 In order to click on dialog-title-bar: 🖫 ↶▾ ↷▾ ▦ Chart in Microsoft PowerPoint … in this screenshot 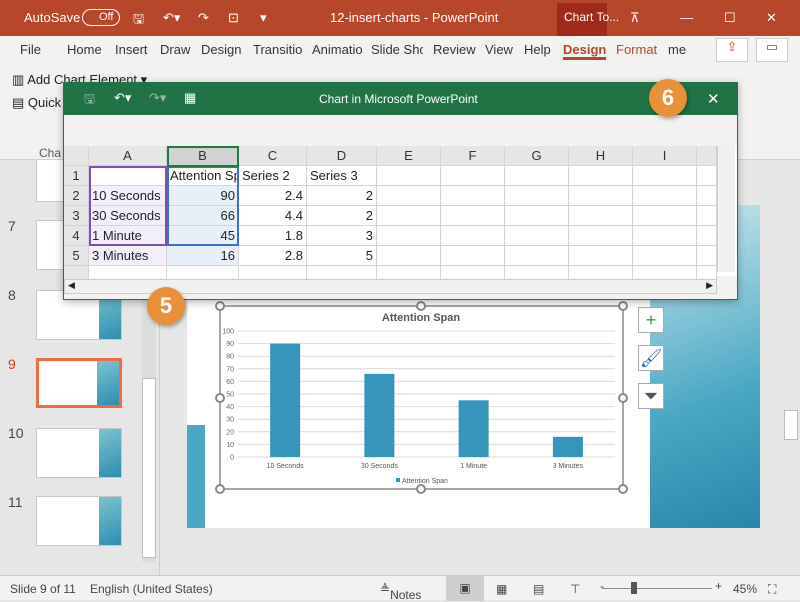, I will do `click(400, 99)`.